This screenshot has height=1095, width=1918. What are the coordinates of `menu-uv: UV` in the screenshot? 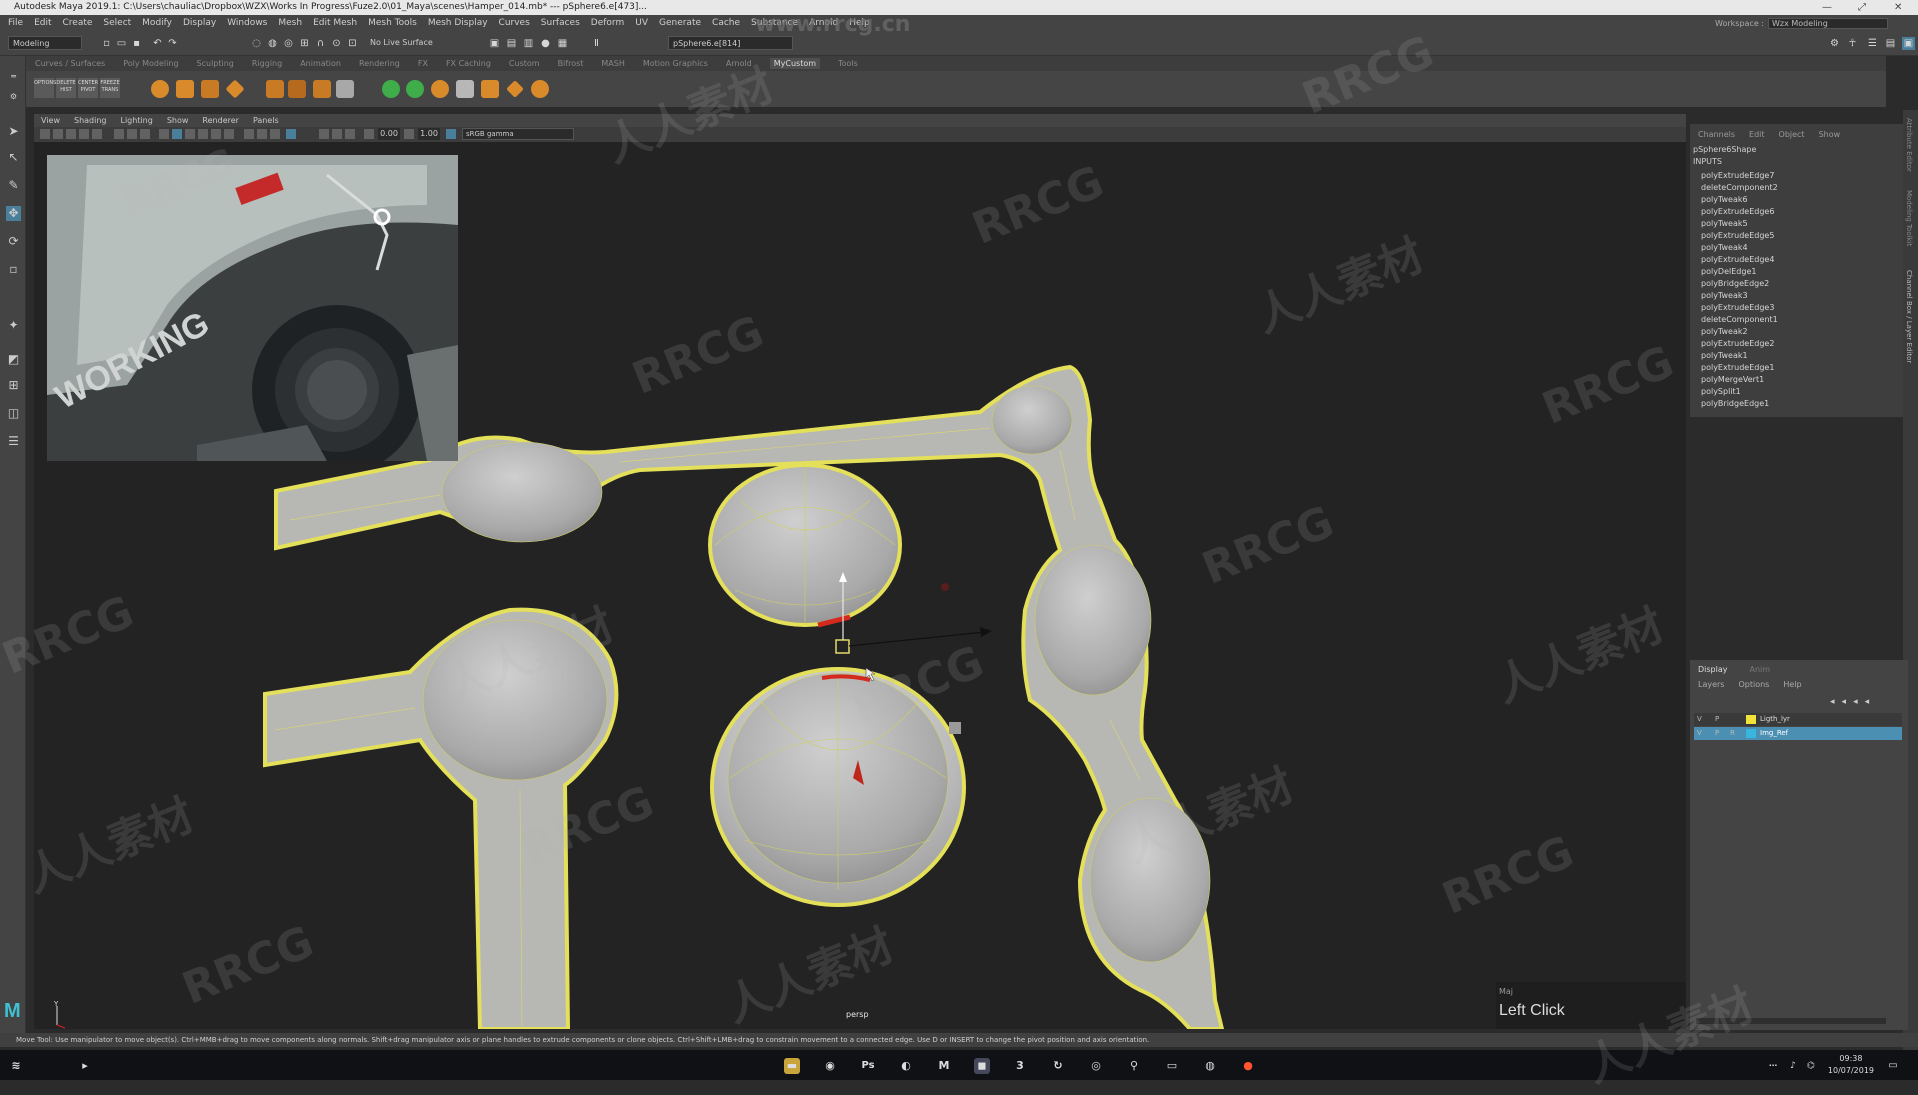 It's located at (641, 23).